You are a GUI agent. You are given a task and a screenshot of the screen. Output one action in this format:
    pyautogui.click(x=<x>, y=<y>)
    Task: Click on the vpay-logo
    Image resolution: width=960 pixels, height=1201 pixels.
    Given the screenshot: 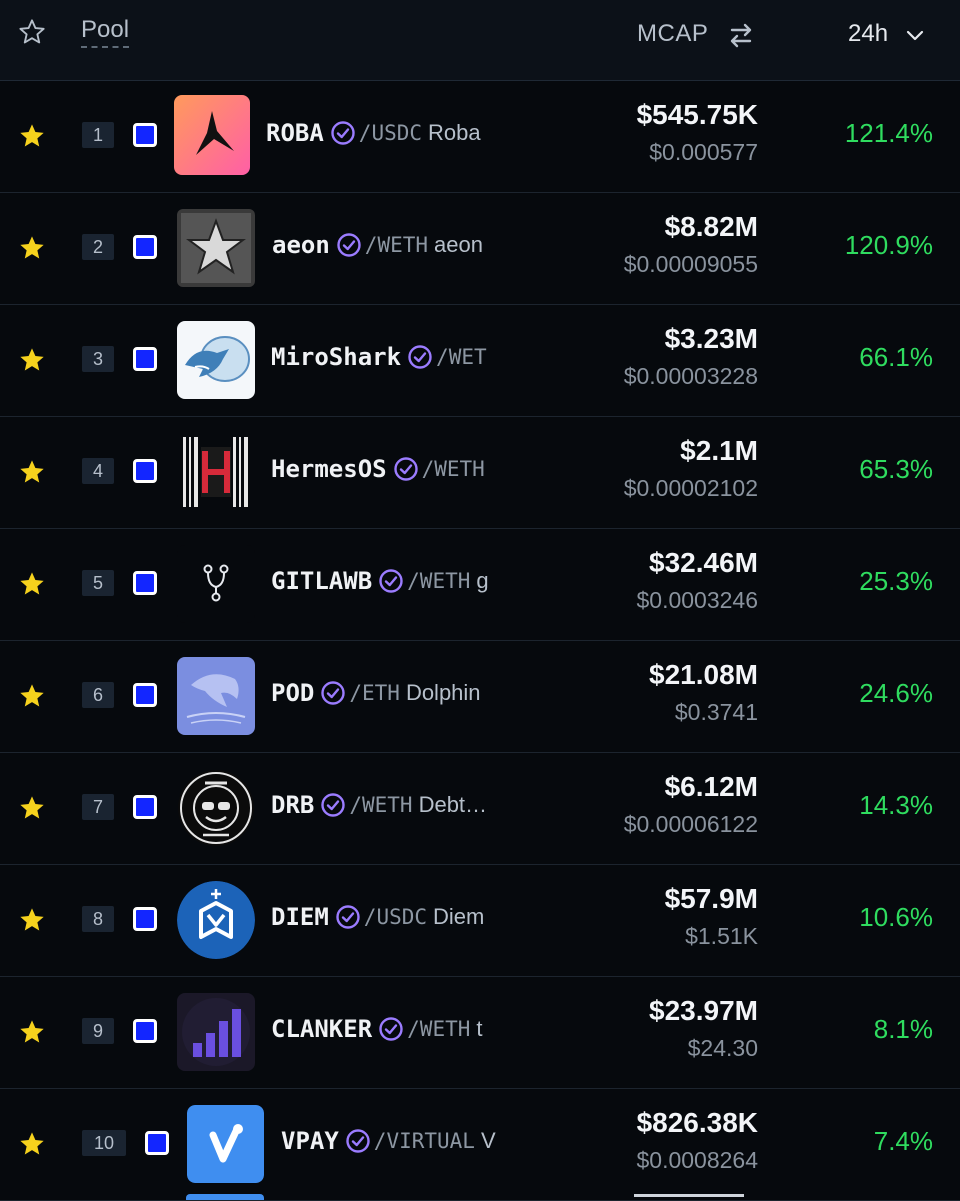 What is the action you would take?
    pyautogui.click(x=225, y=1144)
    